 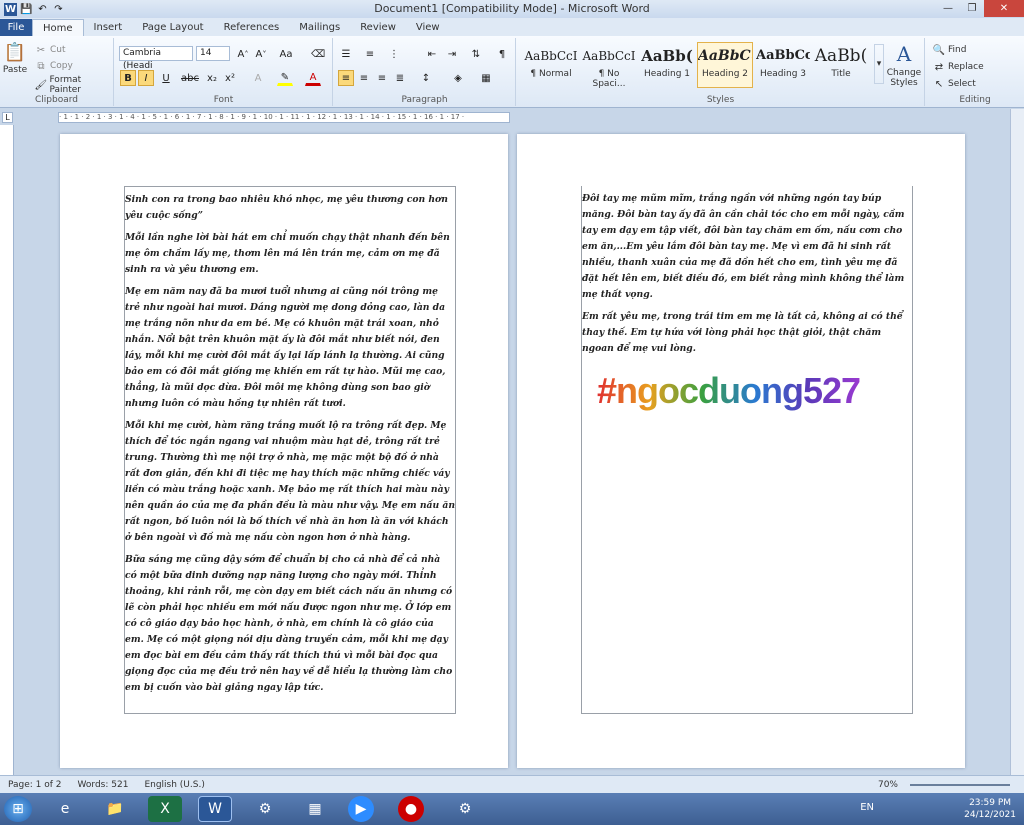 I want to click on tab-view: View, so click(x=428, y=27).